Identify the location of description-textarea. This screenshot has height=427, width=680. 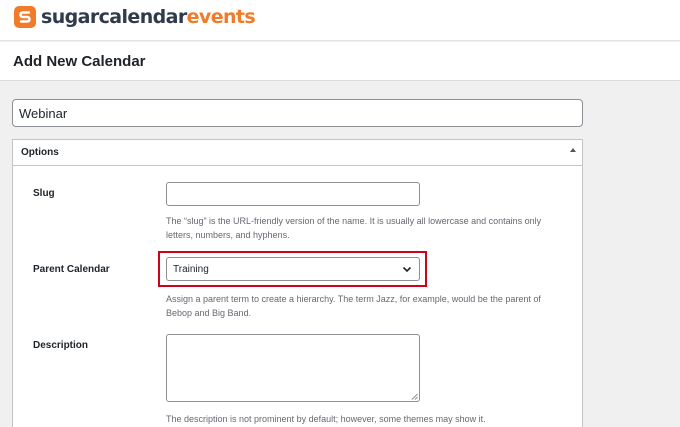
(293, 368).